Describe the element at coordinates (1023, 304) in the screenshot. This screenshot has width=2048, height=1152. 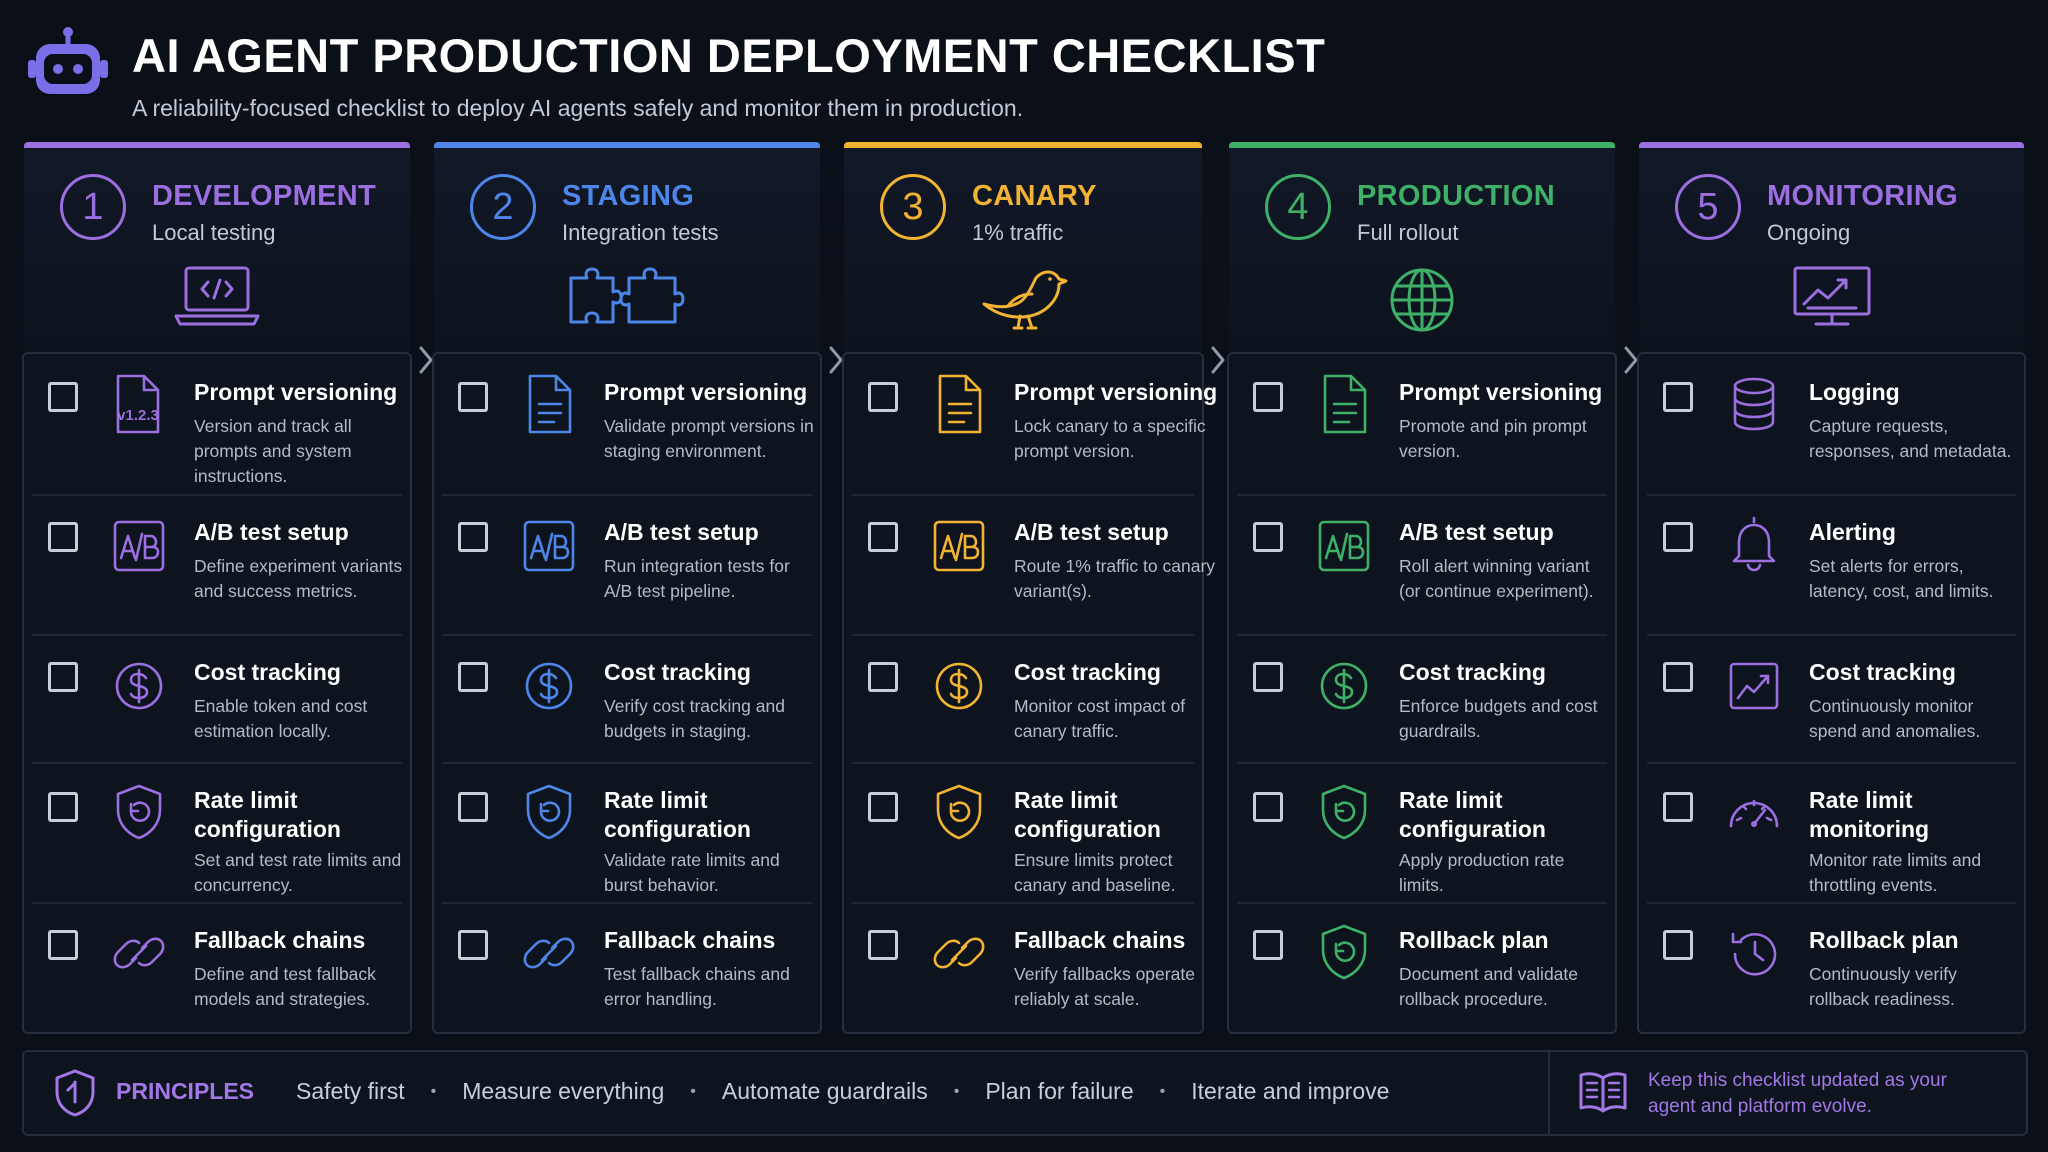
I see `bird-icon` at that location.